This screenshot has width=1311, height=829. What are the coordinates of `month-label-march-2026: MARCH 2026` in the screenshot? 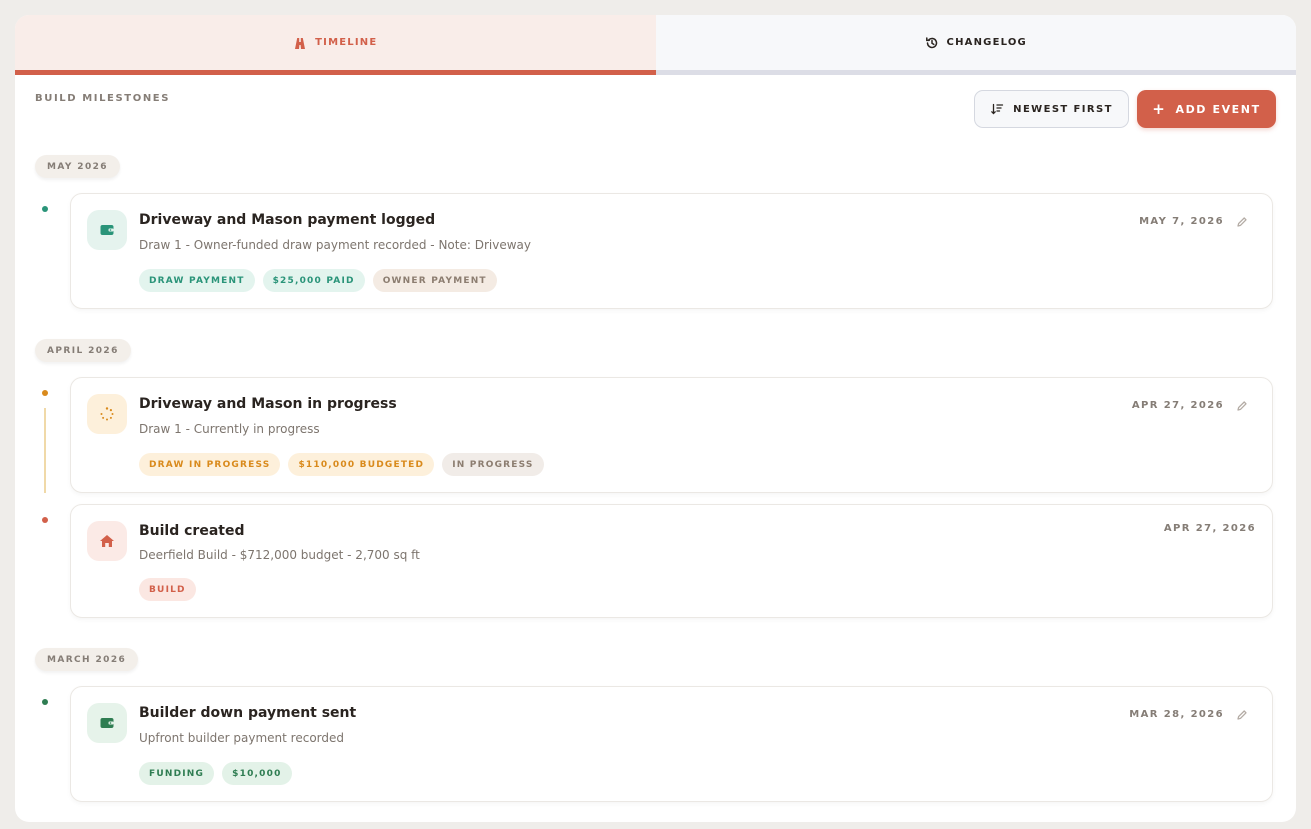 It's located at (87, 659).